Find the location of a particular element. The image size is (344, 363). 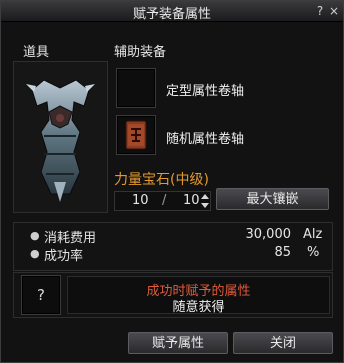

max-inlay-button: 最大镶嵌 is located at coordinates (272, 199).